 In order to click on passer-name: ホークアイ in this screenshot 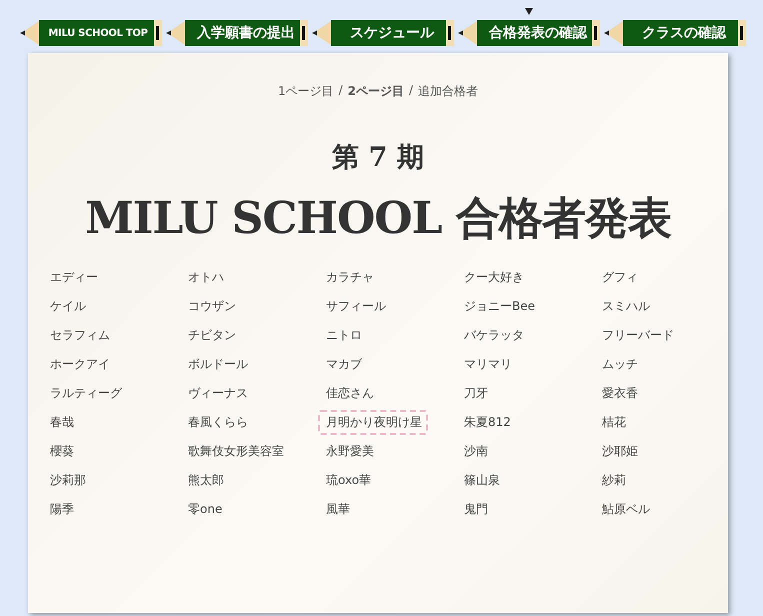, I will do `click(80, 364)`.